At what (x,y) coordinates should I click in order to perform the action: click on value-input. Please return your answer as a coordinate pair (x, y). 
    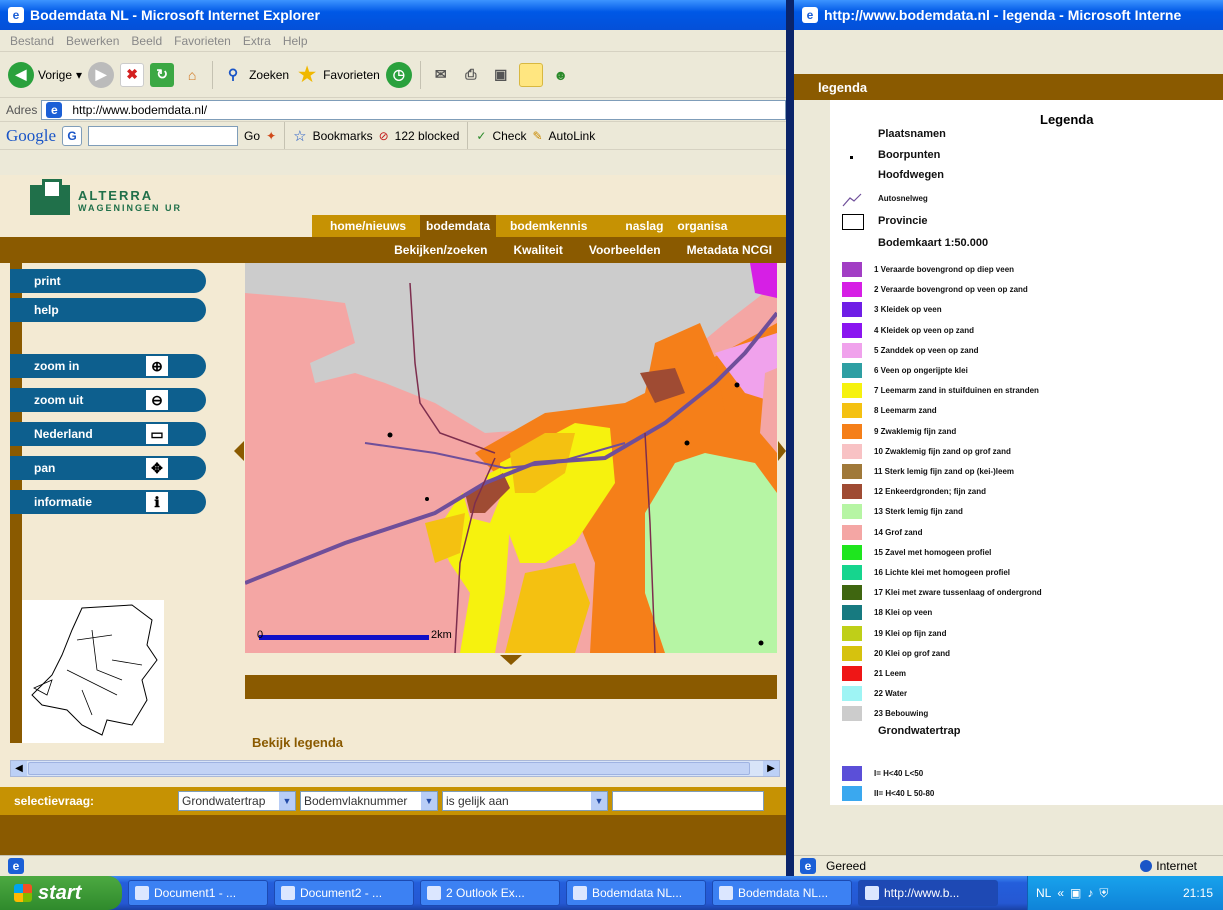
    Looking at the image, I should click on (688, 801).